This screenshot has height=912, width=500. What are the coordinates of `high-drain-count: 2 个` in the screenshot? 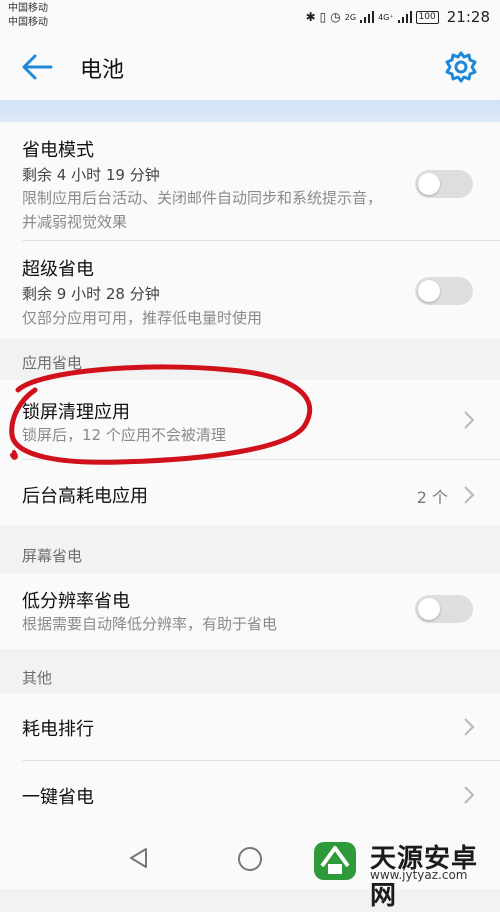 It's located at (432, 497).